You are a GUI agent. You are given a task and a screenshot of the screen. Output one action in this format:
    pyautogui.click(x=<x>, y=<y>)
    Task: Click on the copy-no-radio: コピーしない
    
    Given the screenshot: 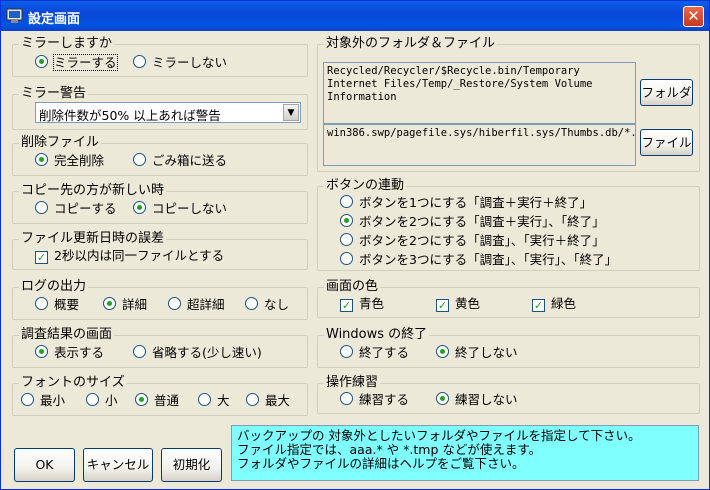 What is the action you would take?
    pyautogui.click(x=180, y=209)
    